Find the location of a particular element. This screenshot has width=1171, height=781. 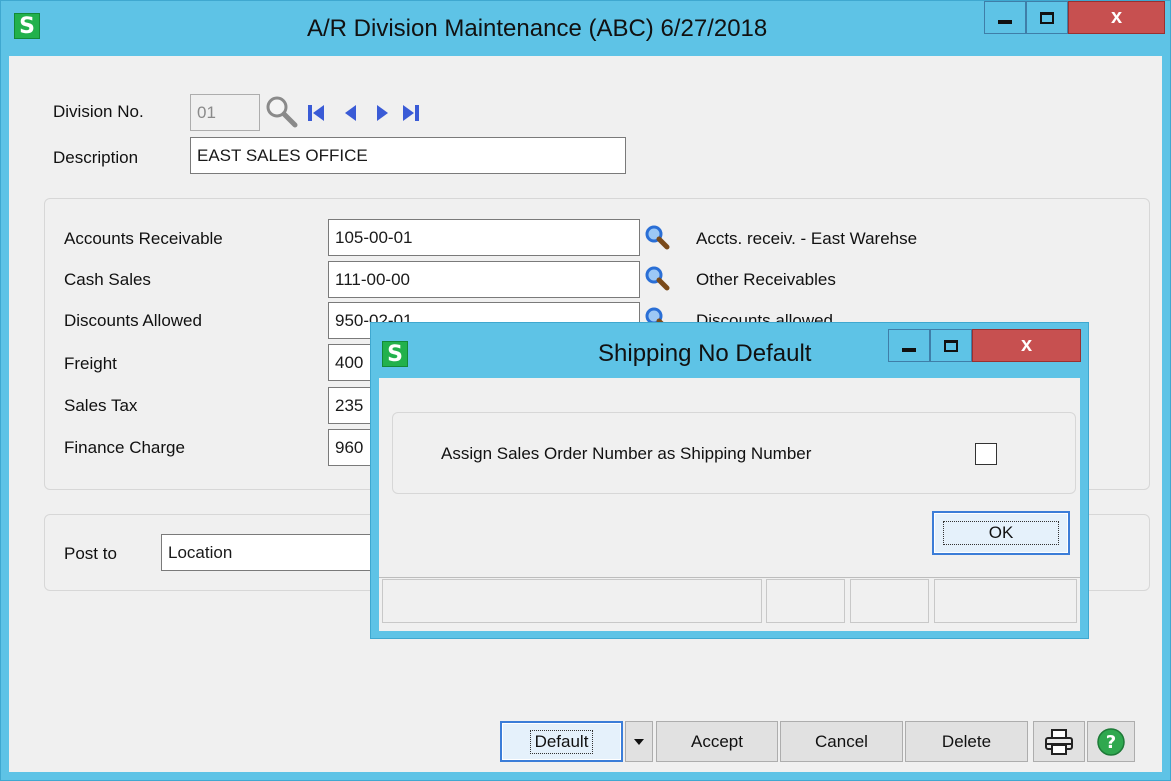

close-button: x is located at coordinates (1116, 17).